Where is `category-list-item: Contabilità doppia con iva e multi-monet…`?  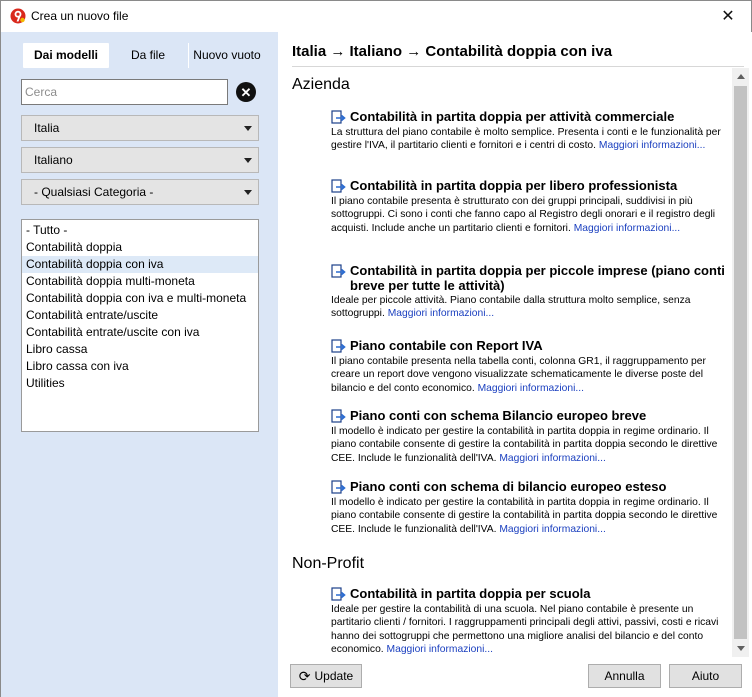
category-list-item: Contabilità doppia con iva e multi-monet… is located at coordinates (140, 298).